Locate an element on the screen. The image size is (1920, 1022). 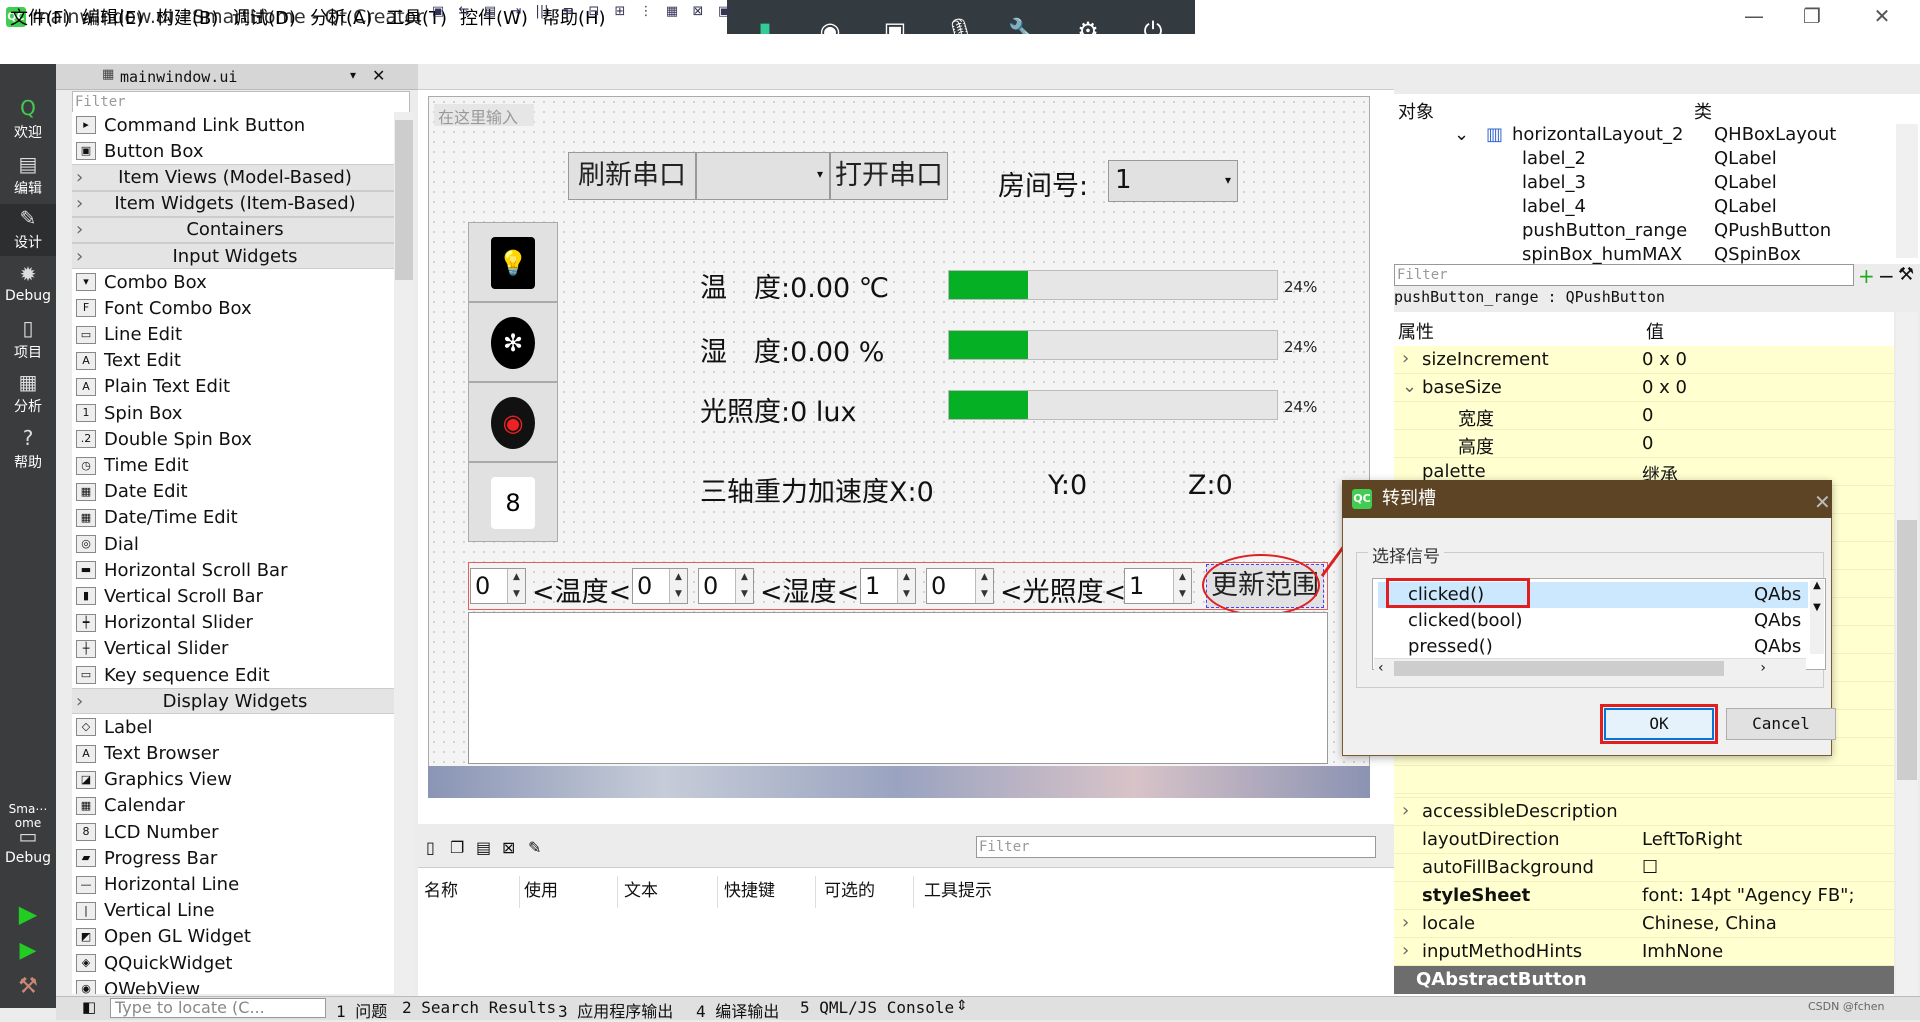
widget-item: 1 Spin Box is located at coordinates (233, 413).